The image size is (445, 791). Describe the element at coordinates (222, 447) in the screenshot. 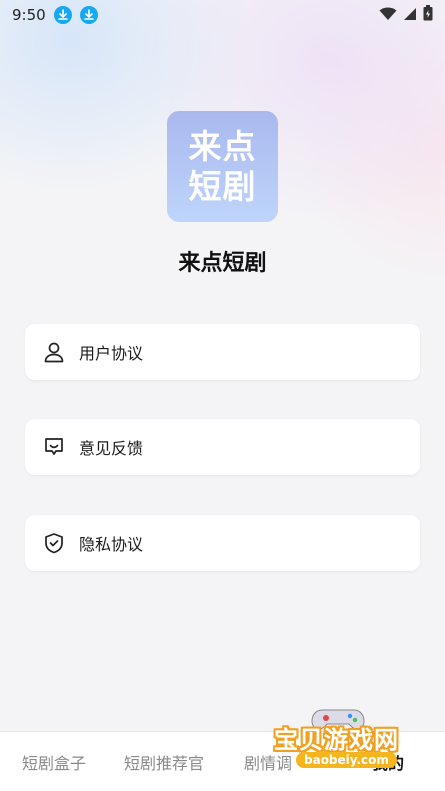

I see `menu-item-feedback: 意见反馈` at that location.